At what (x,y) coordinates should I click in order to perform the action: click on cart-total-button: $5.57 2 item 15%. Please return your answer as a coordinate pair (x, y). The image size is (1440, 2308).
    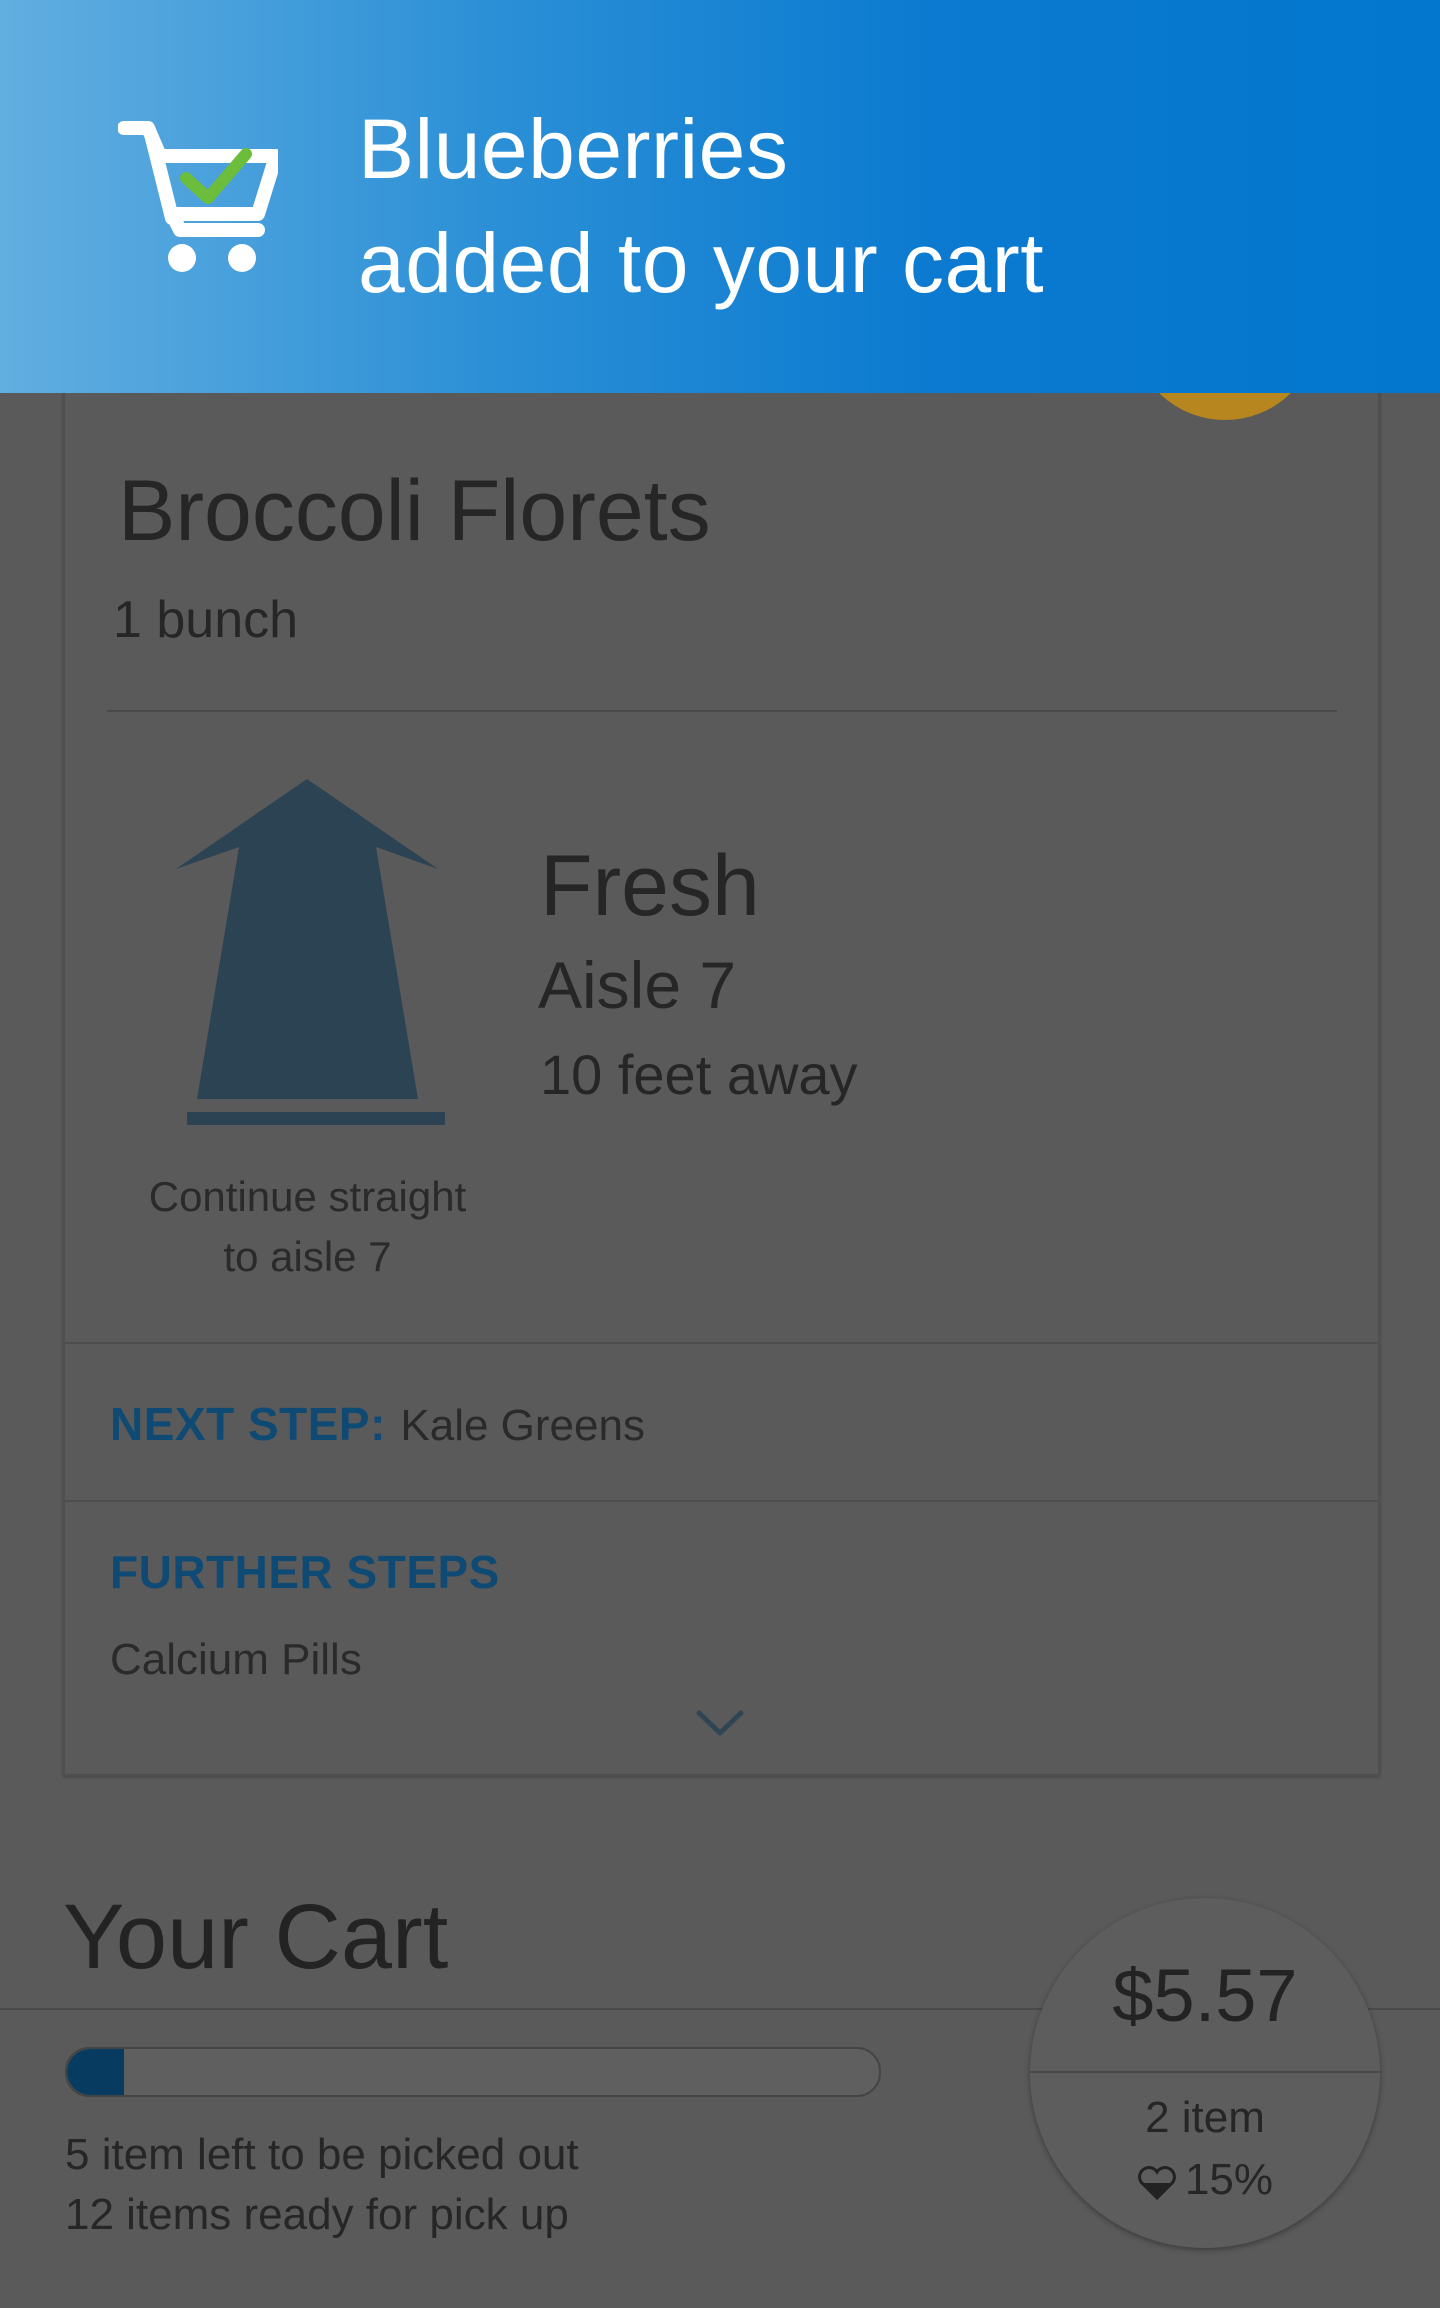
    Looking at the image, I should click on (1205, 2073).